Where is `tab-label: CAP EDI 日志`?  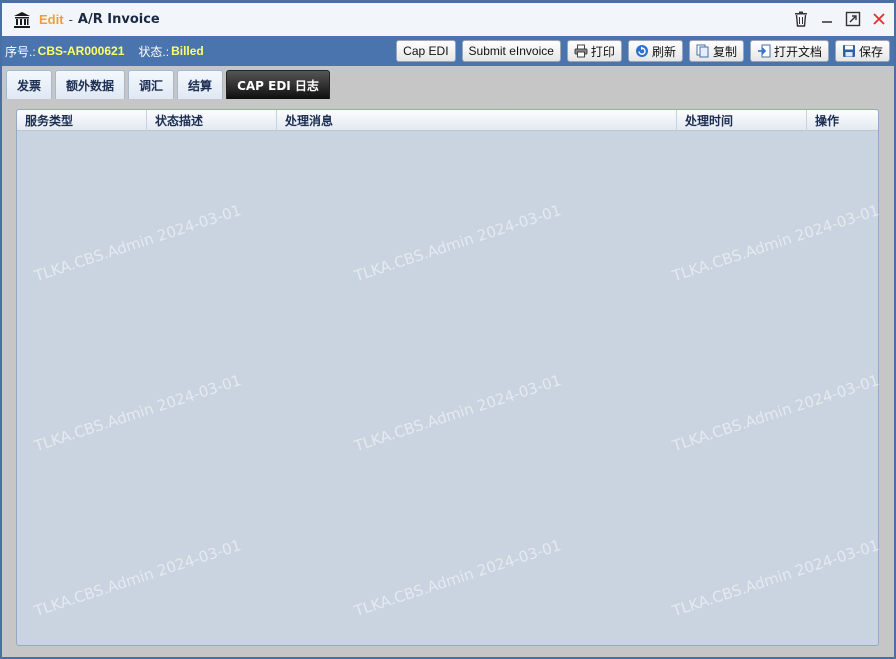 tab-label: CAP EDI 日志 is located at coordinates (278, 85).